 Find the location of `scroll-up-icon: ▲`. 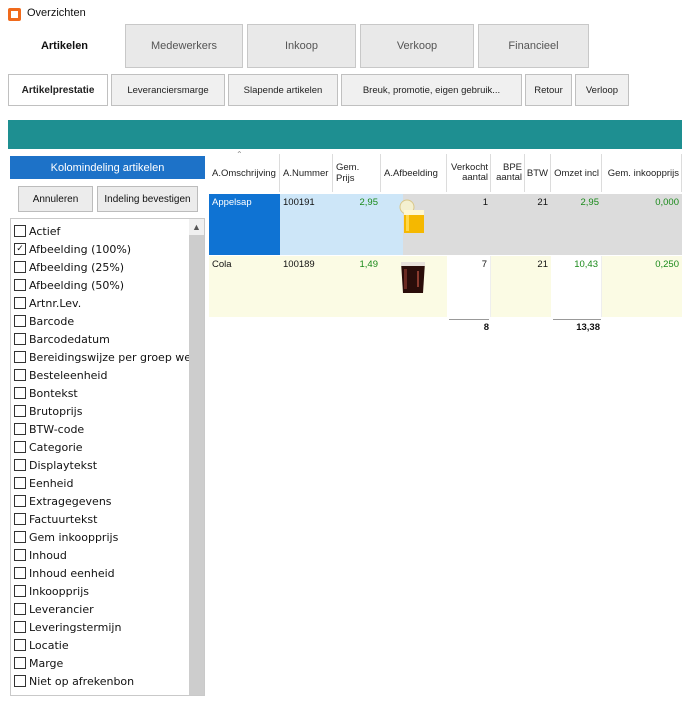

scroll-up-icon: ▲ is located at coordinates (196, 227).